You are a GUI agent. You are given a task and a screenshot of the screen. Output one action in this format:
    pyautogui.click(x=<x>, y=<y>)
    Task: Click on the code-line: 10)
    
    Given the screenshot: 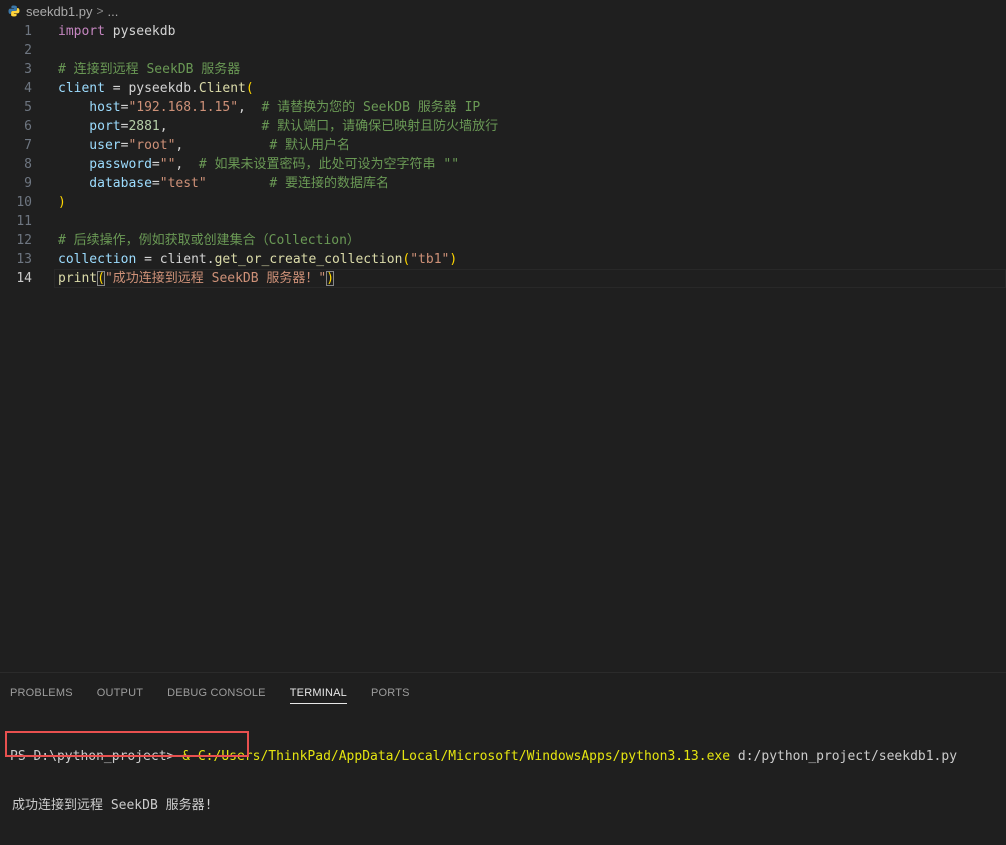 What is the action you would take?
    pyautogui.click(x=503, y=202)
    